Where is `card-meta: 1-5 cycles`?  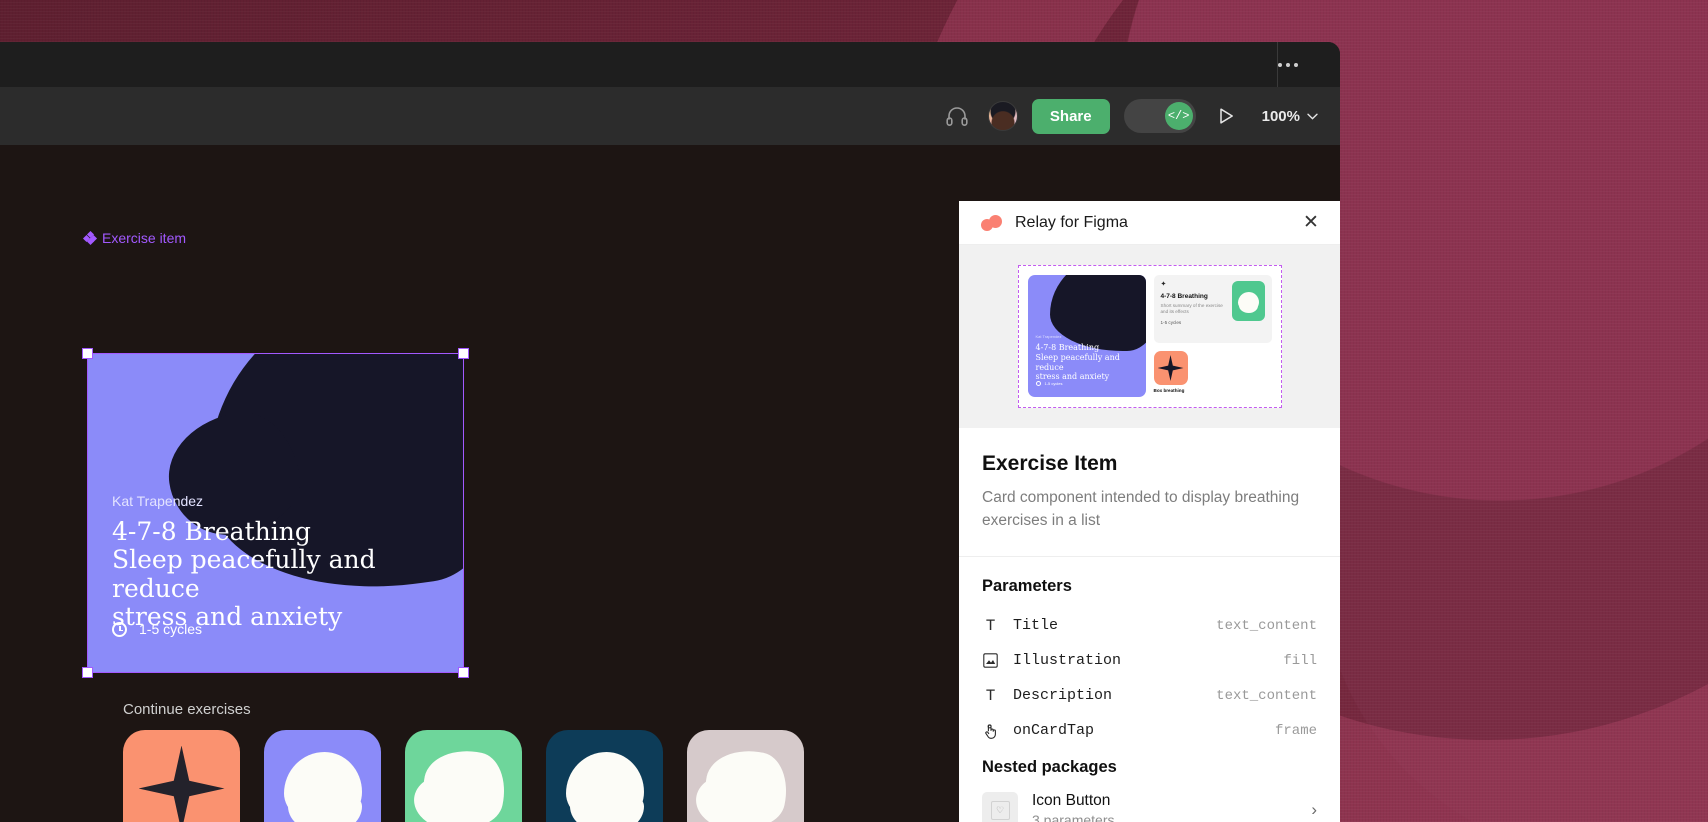
card-meta: 1-5 cycles is located at coordinates (157, 629).